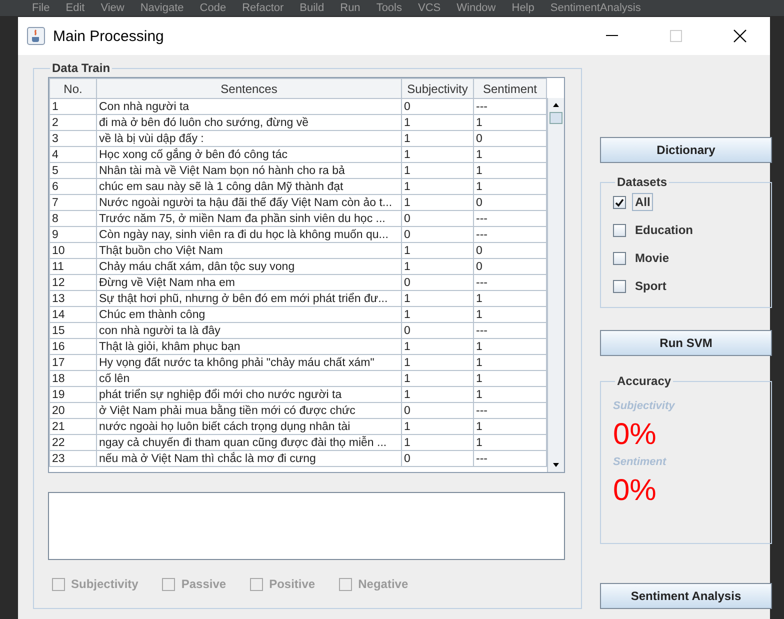  Describe the element at coordinates (438, 88) in the screenshot. I see `column-header: Subjectivity` at that location.